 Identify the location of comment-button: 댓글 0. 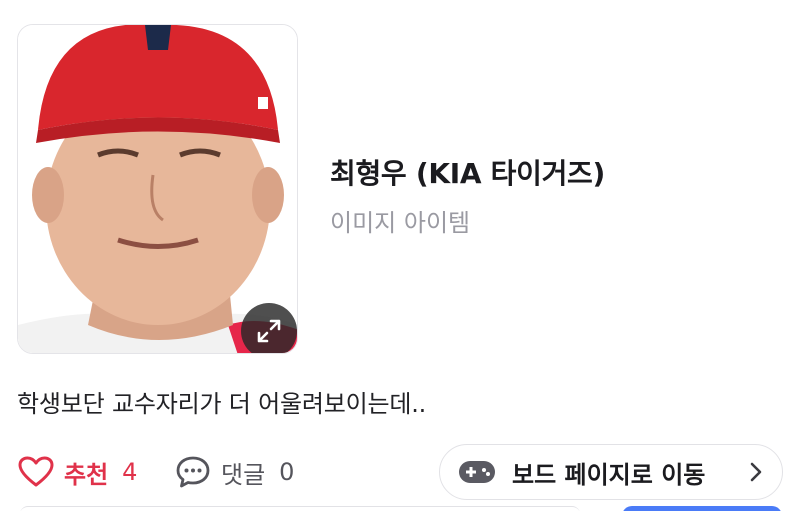
(234, 472).